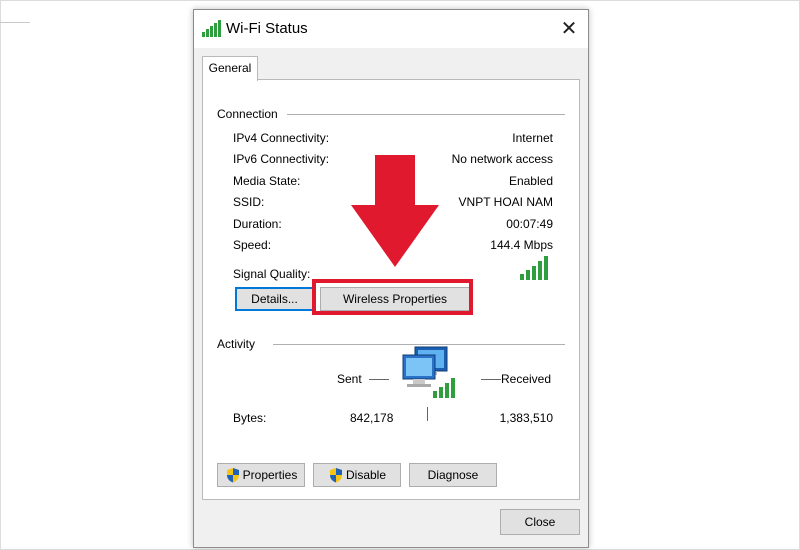 The height and width of the screenshot is (550, 800). What do you see at coordinates (540, 522) in the screenshot?
I see `close-button: Close` at bounding box center [540, 522].